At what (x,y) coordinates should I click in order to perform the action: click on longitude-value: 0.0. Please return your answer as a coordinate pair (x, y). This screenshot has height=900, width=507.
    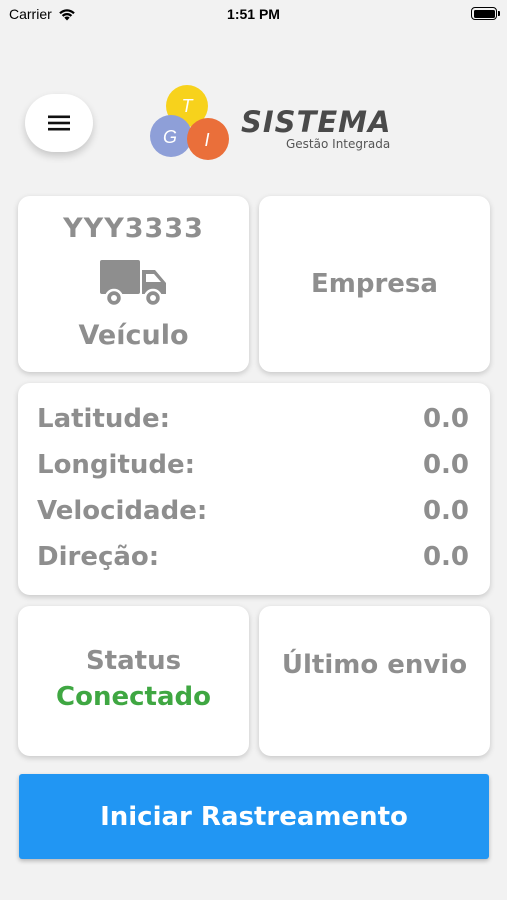
    Looking at the image, I should click on (445, 465).